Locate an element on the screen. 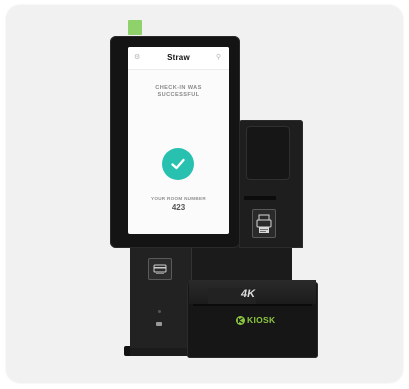 The height and width of the screenshot is (389, 409). room-number-label: YOUR ROOM NUMBER is located at coordinates (178, 198).